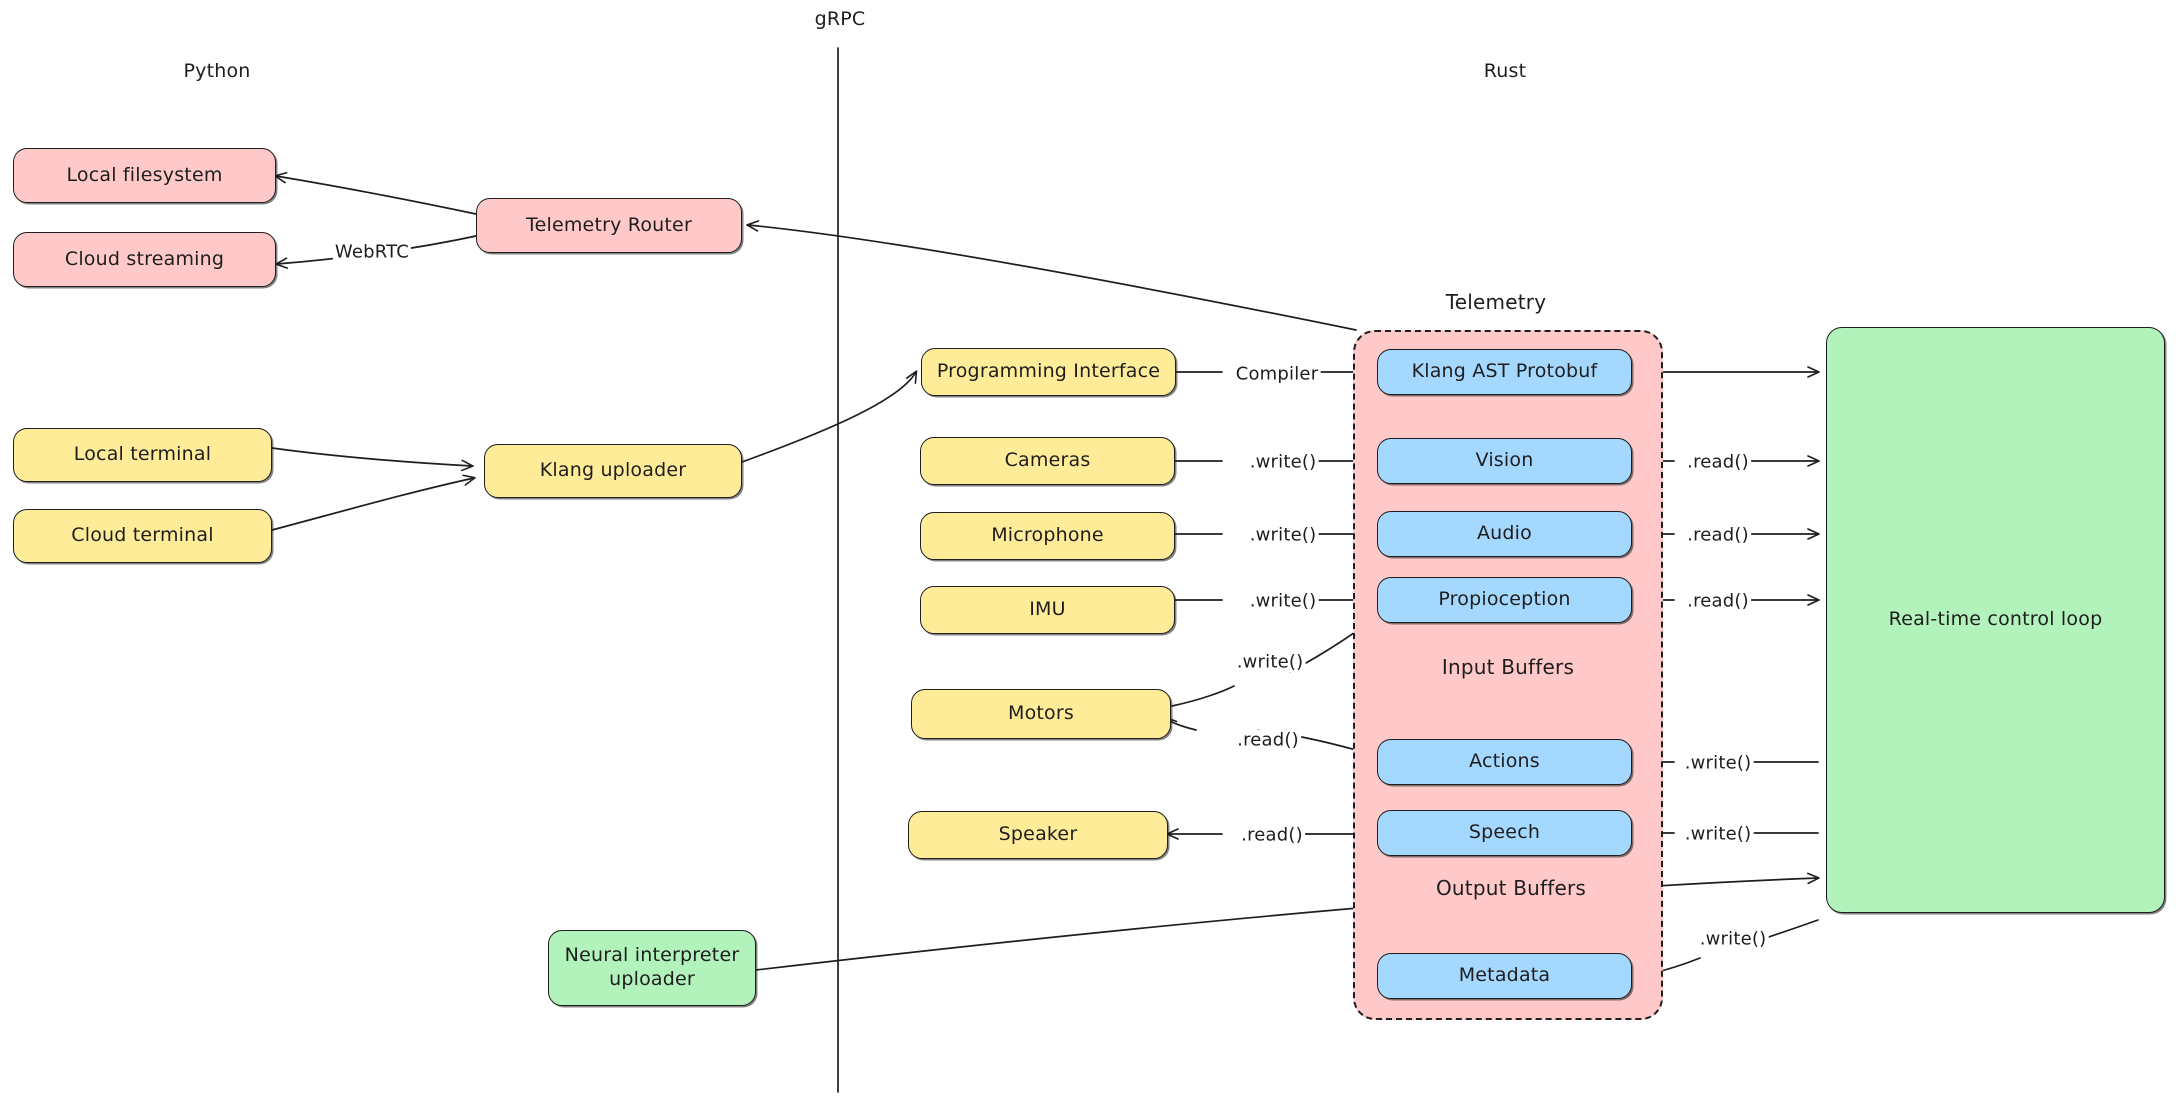  I want to click on node-local-filesystem-label: Local filesystem, so click(144, 174).